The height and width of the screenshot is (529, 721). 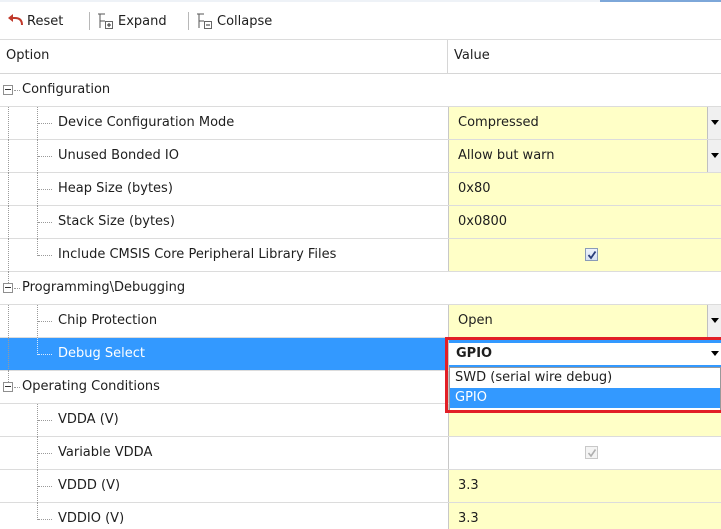 I want to click on row-heap-size: Heap Size (bytes) 0x80, so click(x=360, y=189).